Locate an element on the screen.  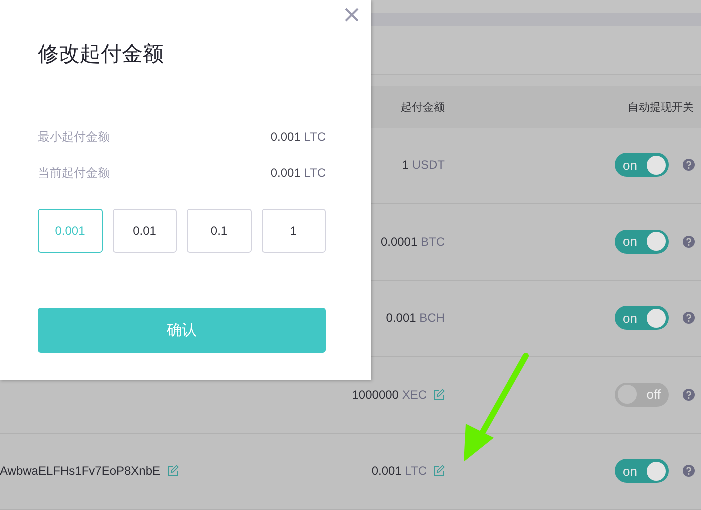
amount-text: 0.001 BCH is located at coordinates (415, 318).